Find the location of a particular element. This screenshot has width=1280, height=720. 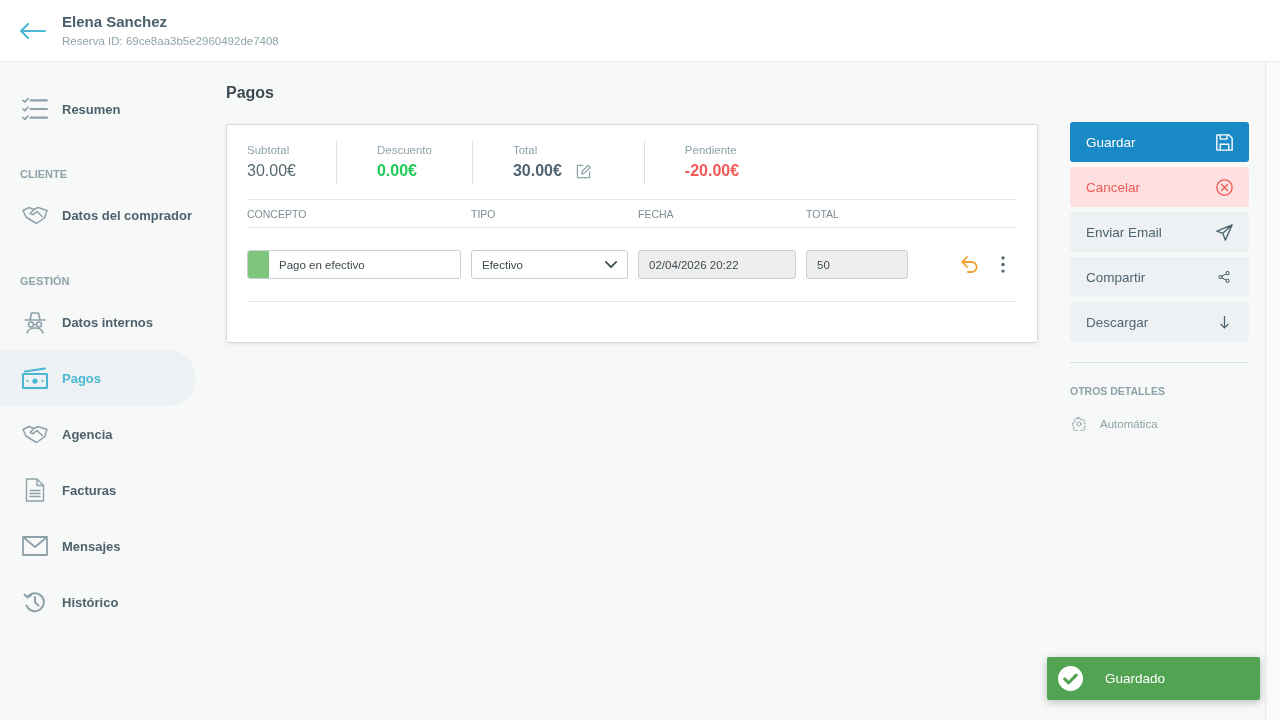

summary-value: -20.00€ is located at coordinates (712, 171).